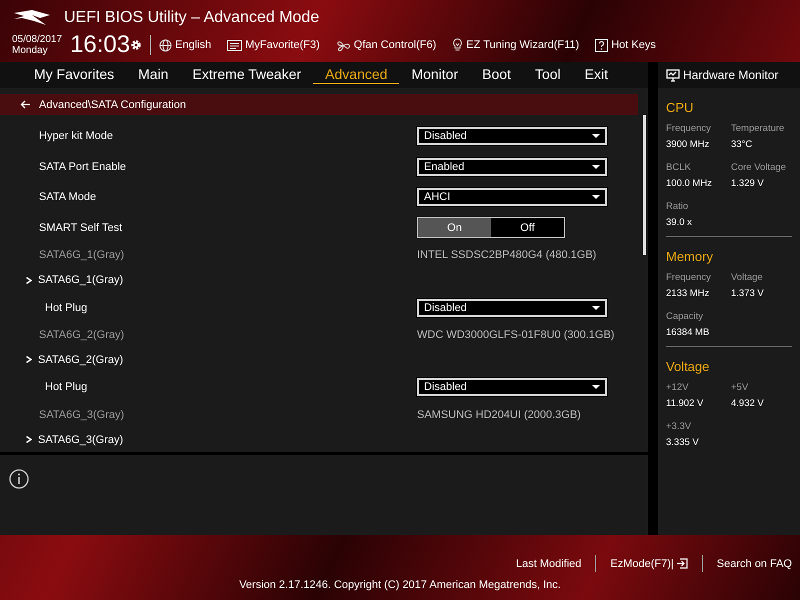 The height and width of the screenshot is (600, 800). What do you see at coordinates (153, 75) in the screenshot?
I see `menu-tab: Main` at bounding box center [153, 75].